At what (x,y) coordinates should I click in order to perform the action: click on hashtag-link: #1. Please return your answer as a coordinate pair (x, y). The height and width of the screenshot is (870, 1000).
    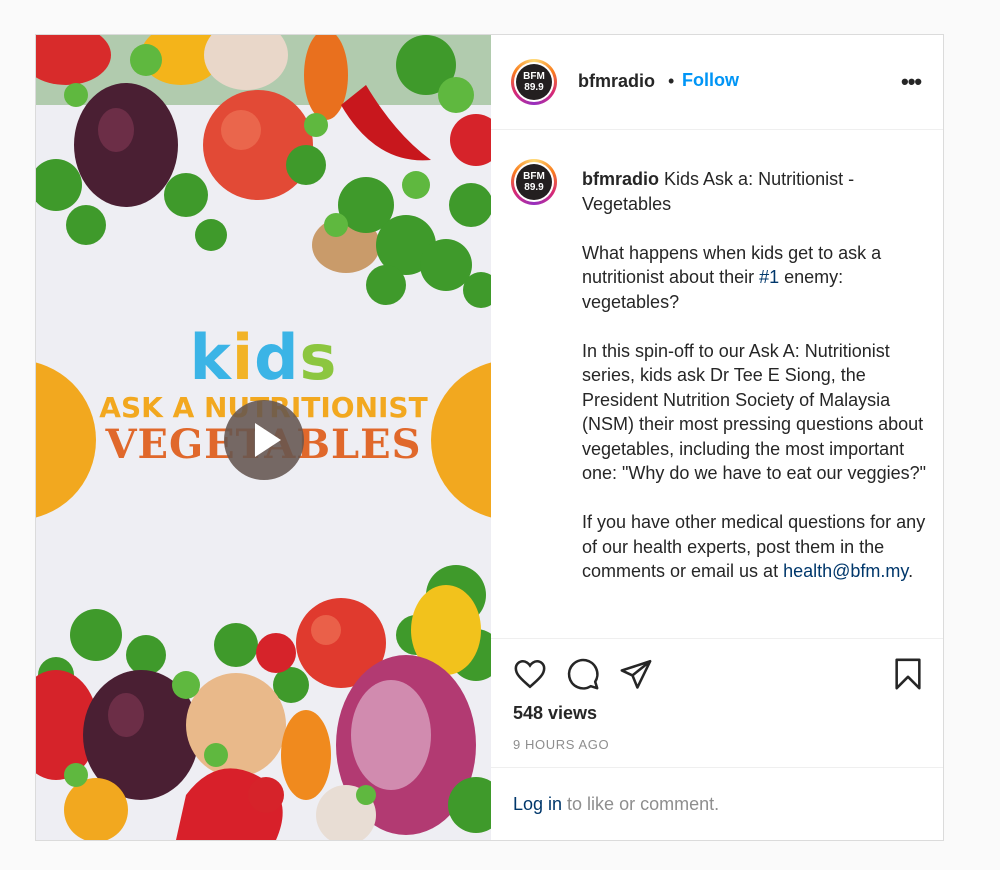
    Looking at the image, I should click on (769, 277).